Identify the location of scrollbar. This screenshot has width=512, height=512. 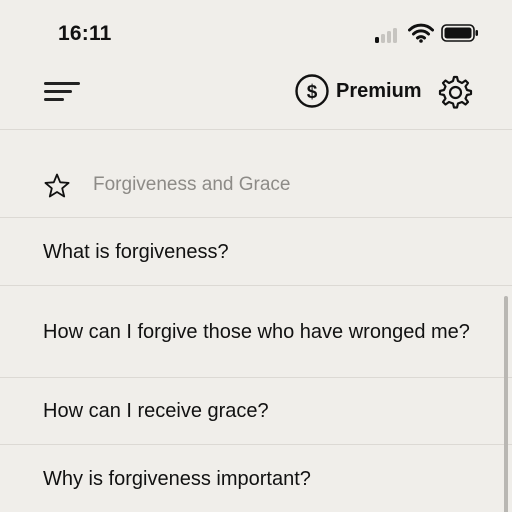
(506, 404).